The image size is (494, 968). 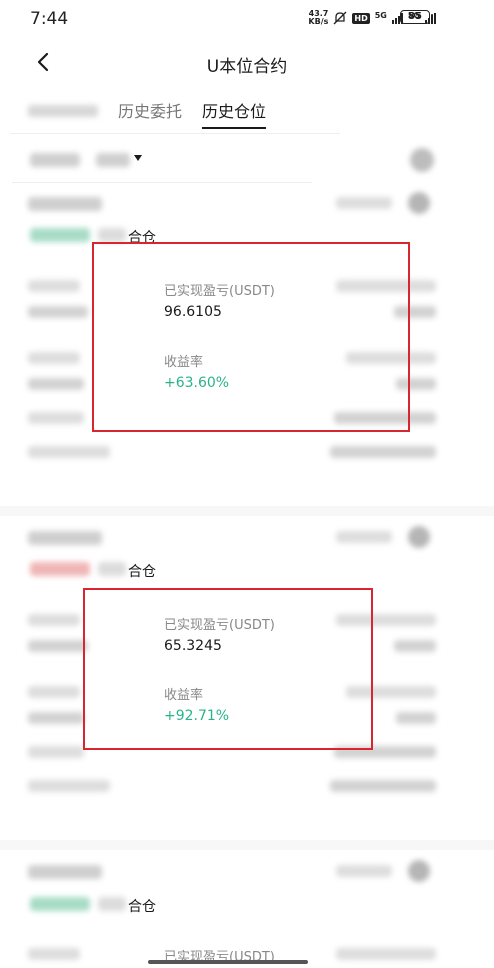 I want to click on active-tab-indicator, so click(x=234, y=128).